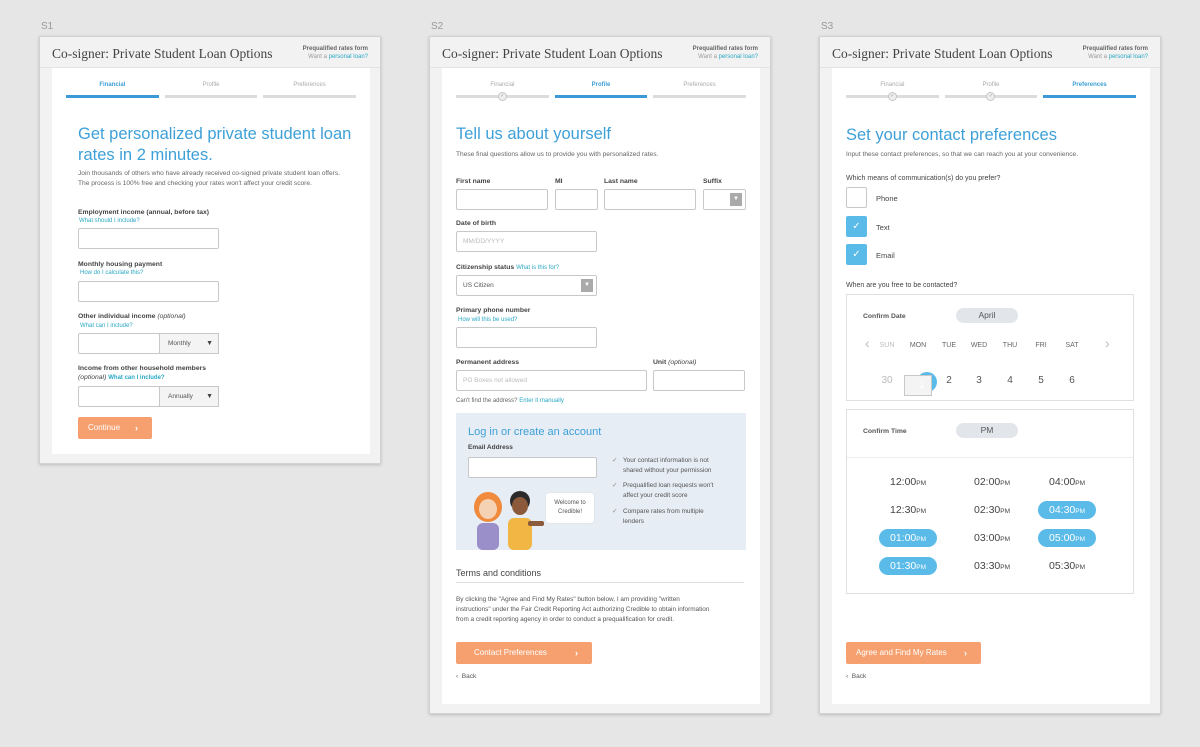 Image resolution: width=1200 pixels, height=747 pixels. I want to click on time-slot: 03:00PM, so click(992, 538).